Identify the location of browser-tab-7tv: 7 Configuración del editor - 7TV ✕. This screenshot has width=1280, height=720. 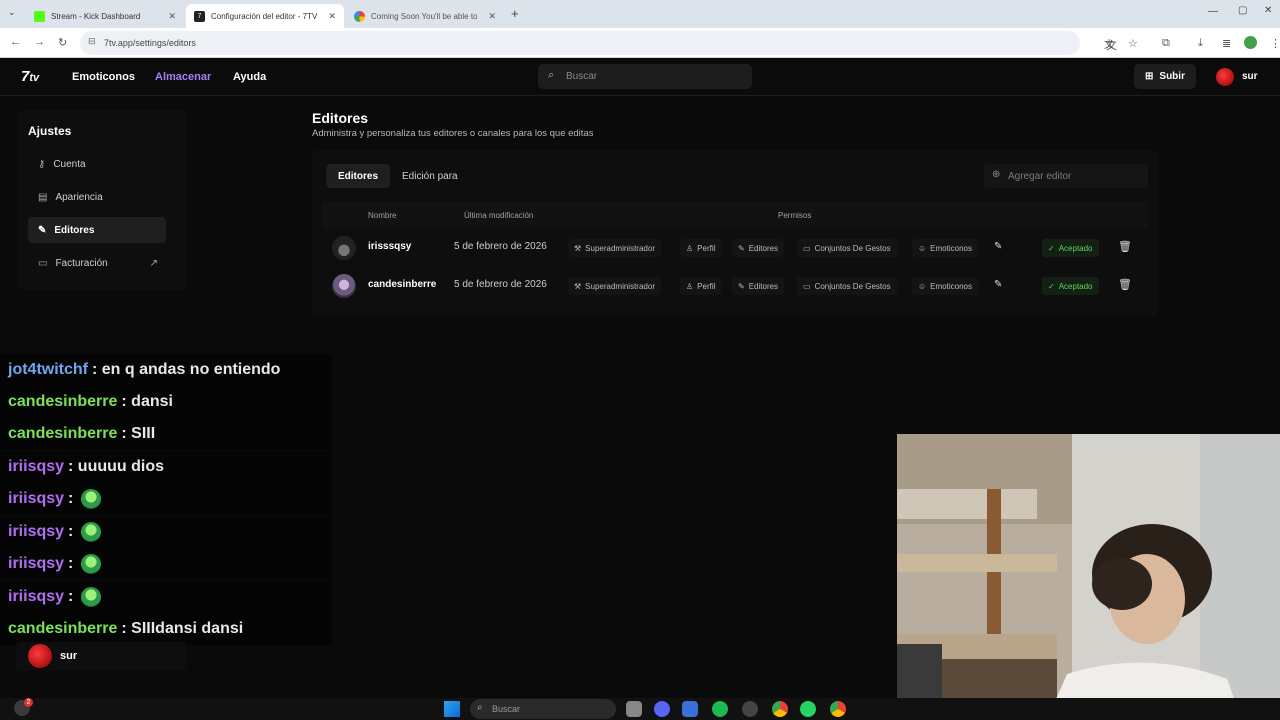
(265, 16).